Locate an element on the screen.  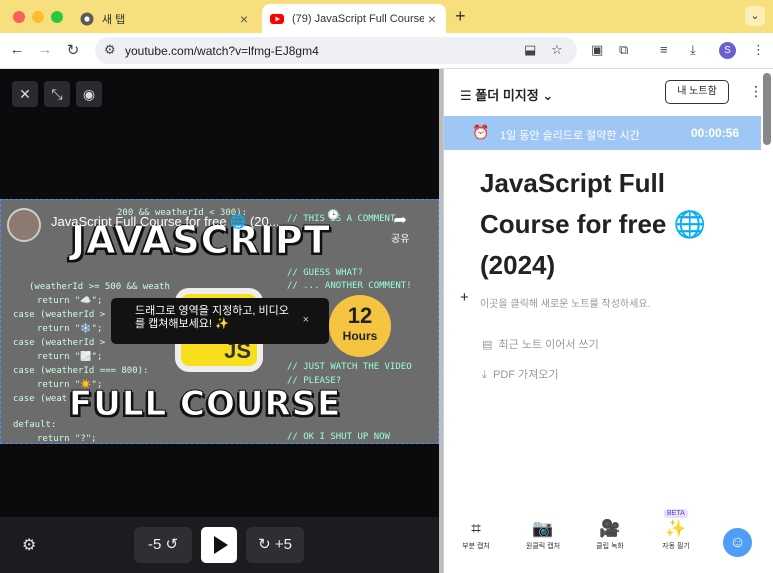
expand-icon: ⤡ is located at coordinates (57, 94).